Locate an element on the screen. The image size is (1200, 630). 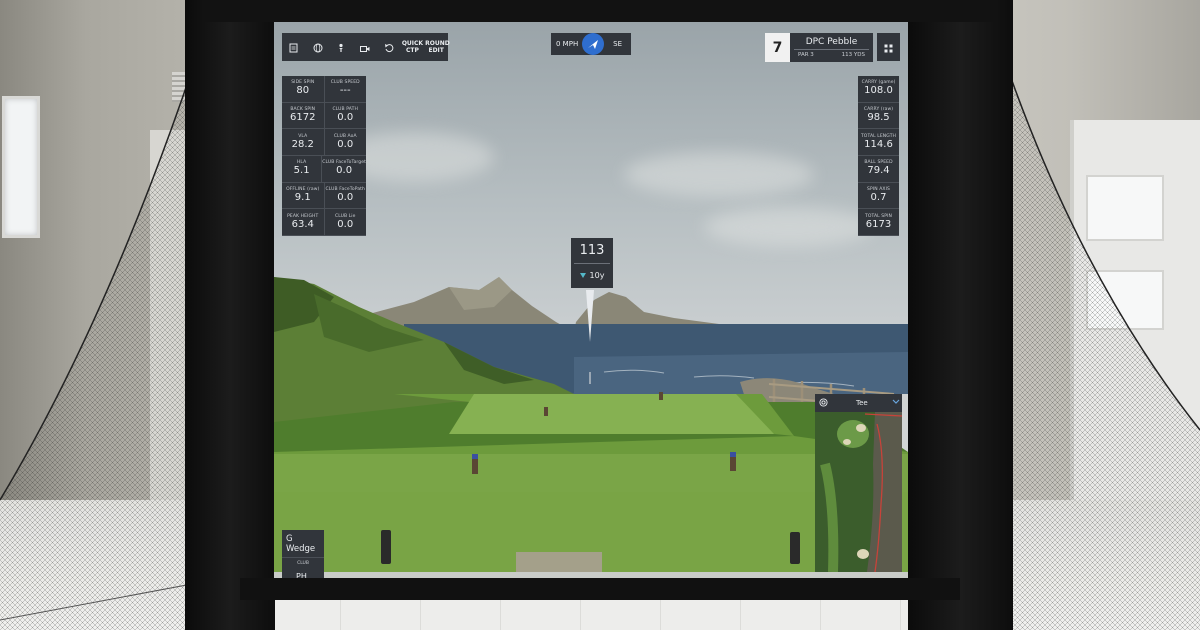
stat-value: 6172 is located at coordinates (303, 118).